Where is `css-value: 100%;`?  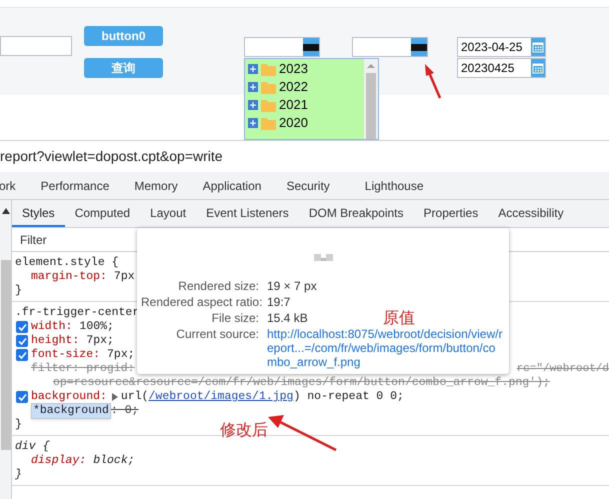 css-value: 100%; is located at coordinates (96, 327).